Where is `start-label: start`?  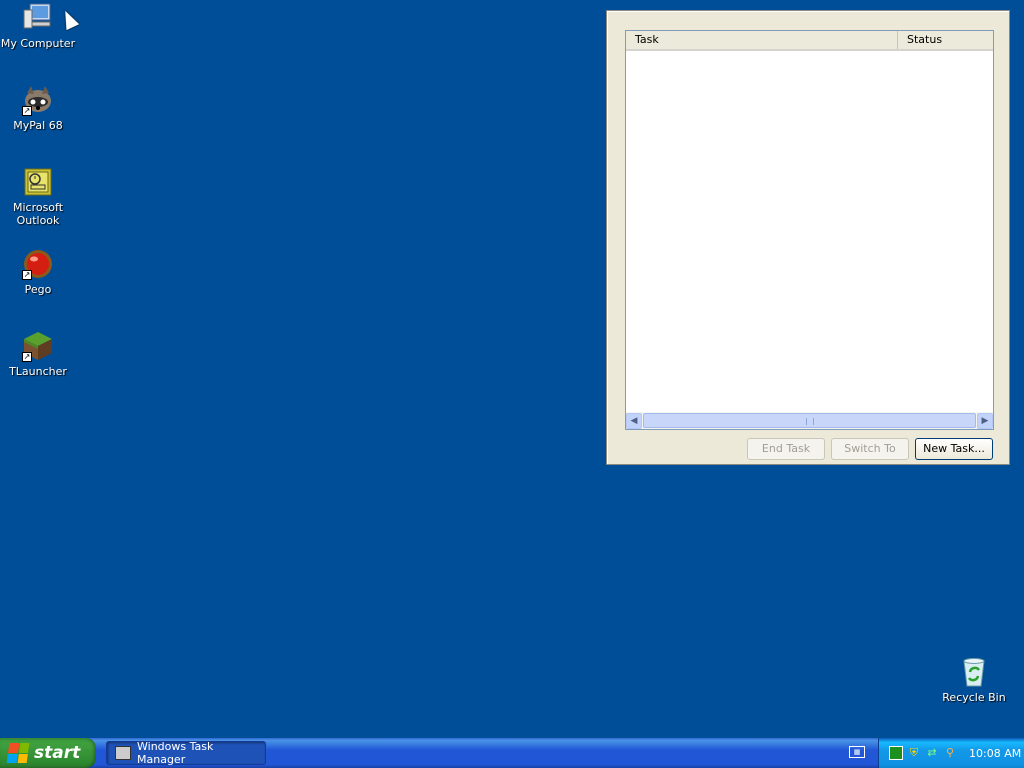 start-label: start is located at coordinates (57, 753).